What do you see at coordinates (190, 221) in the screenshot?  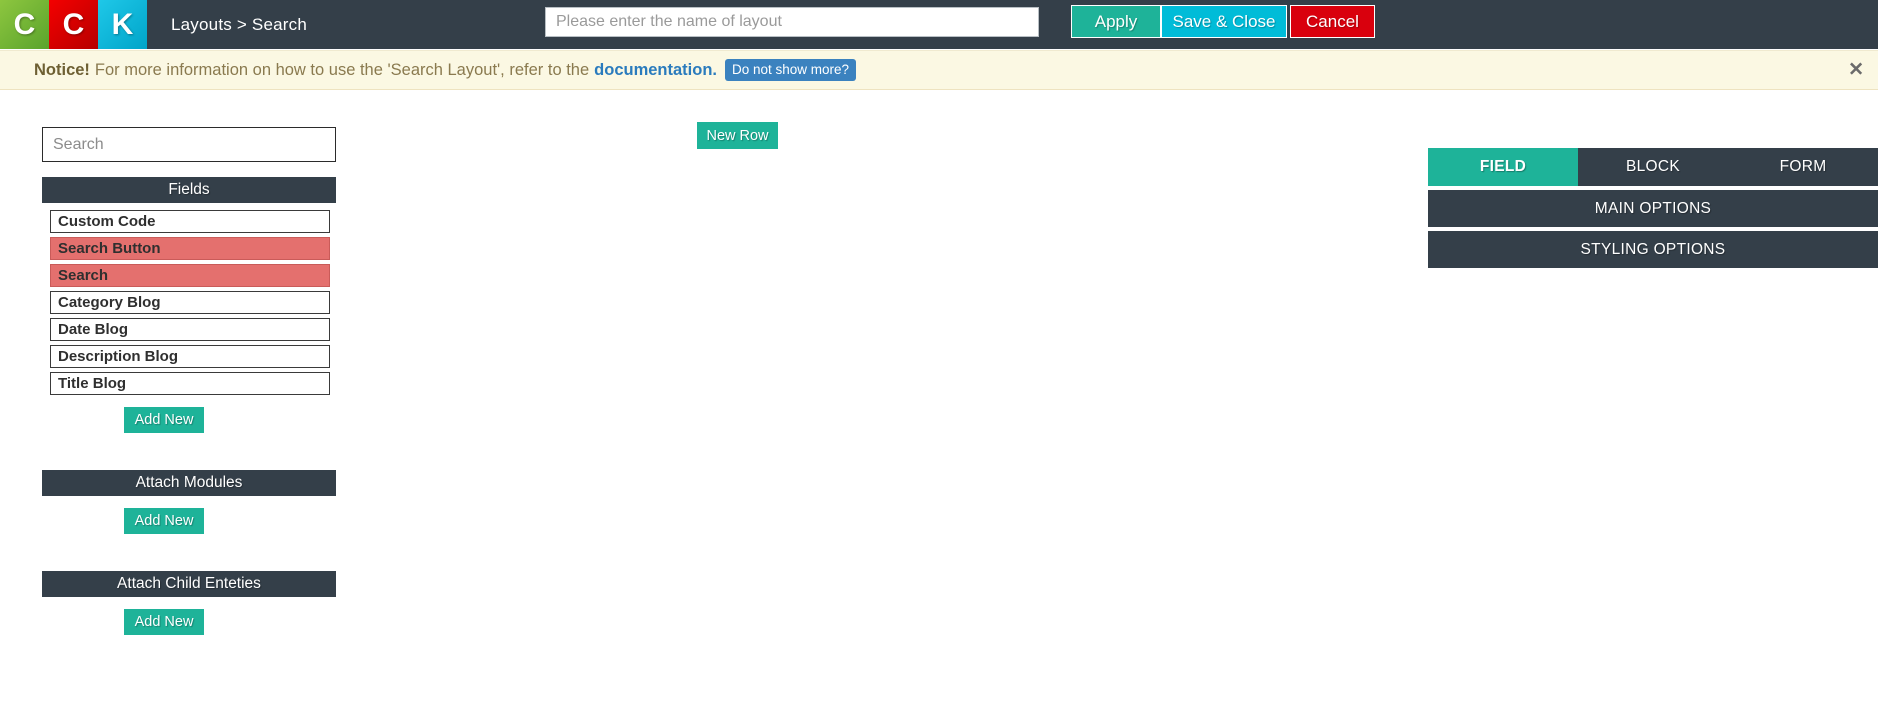 I see `list-item: Custom Code` at bounding box center [190, 221].